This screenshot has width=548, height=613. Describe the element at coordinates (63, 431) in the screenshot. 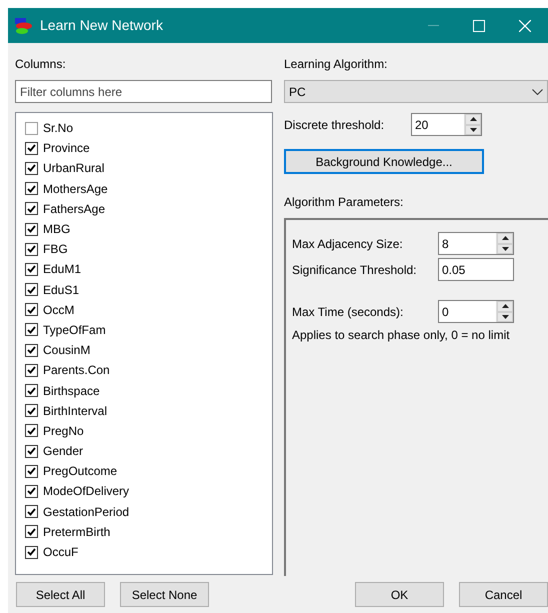

I see `column-label: PregNo` at that location.